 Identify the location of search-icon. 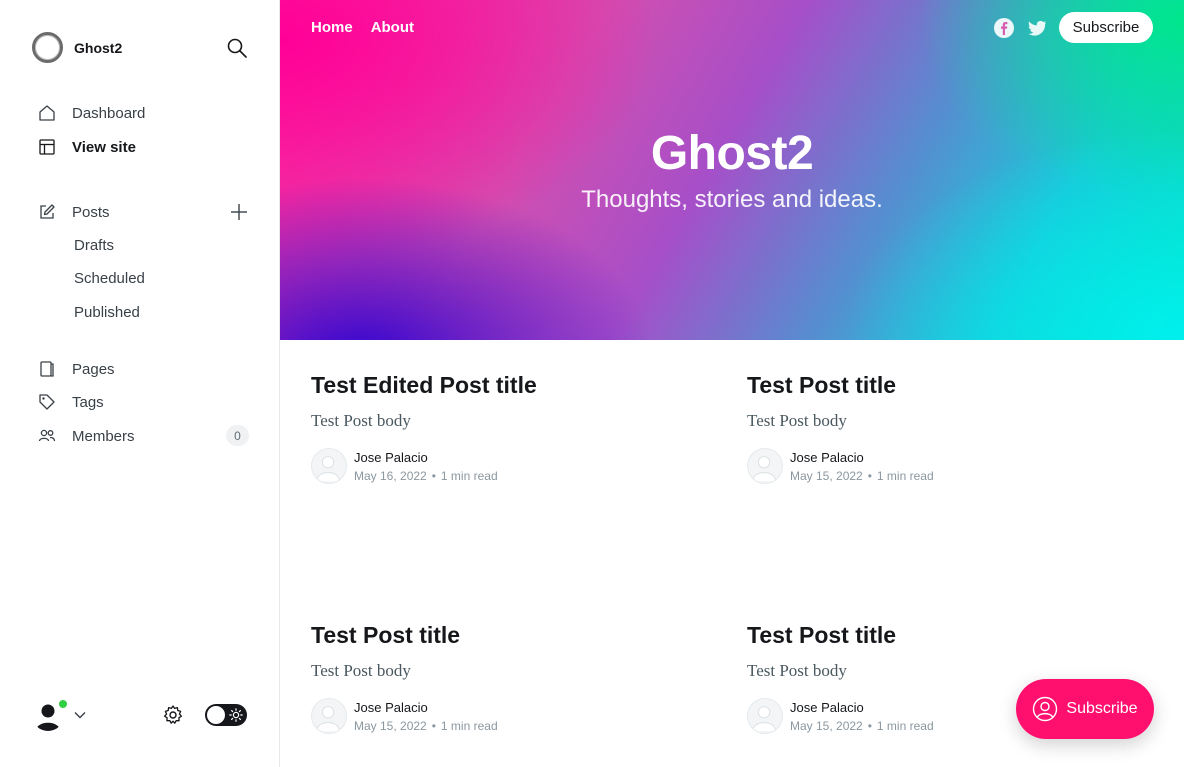
(237, 48).